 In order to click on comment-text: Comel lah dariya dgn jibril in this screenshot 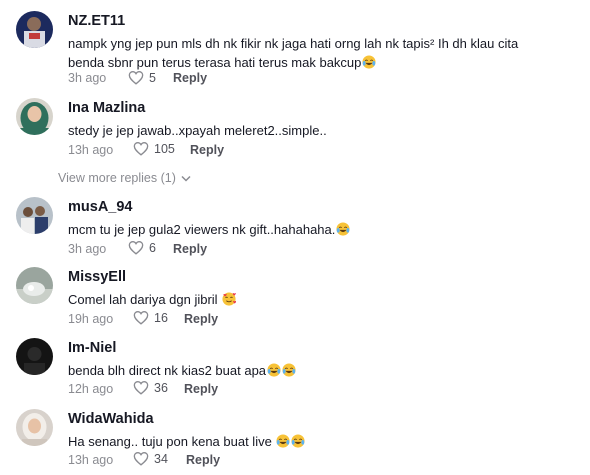, I will do `click(152, 299)`.